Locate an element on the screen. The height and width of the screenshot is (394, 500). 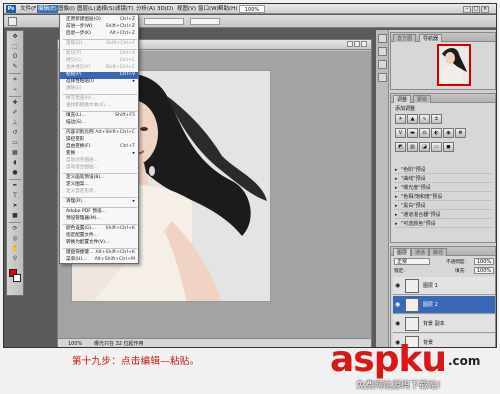
history-brush-icon: ↺ is located at coordinates (15, 132).